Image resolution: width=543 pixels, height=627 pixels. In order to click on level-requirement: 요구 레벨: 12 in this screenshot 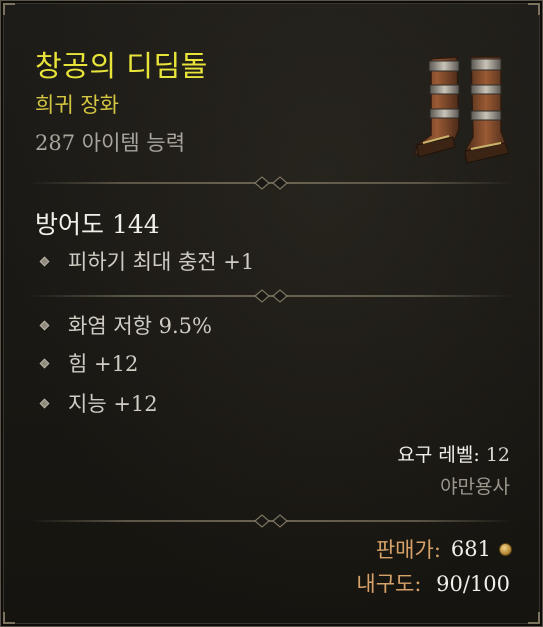, I will do `click(453, 453)`.